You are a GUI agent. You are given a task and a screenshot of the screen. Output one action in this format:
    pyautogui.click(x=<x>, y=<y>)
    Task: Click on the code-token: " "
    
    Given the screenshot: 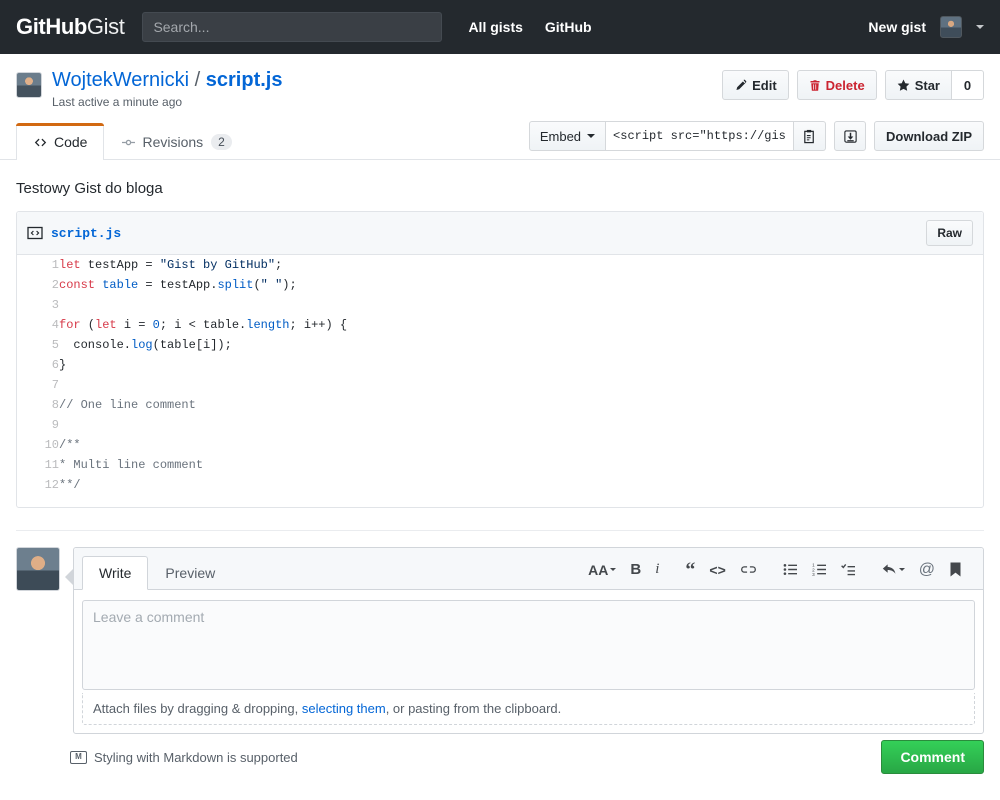 What is the action you would take?
    pyautogui.click(x=271, y=285)
    